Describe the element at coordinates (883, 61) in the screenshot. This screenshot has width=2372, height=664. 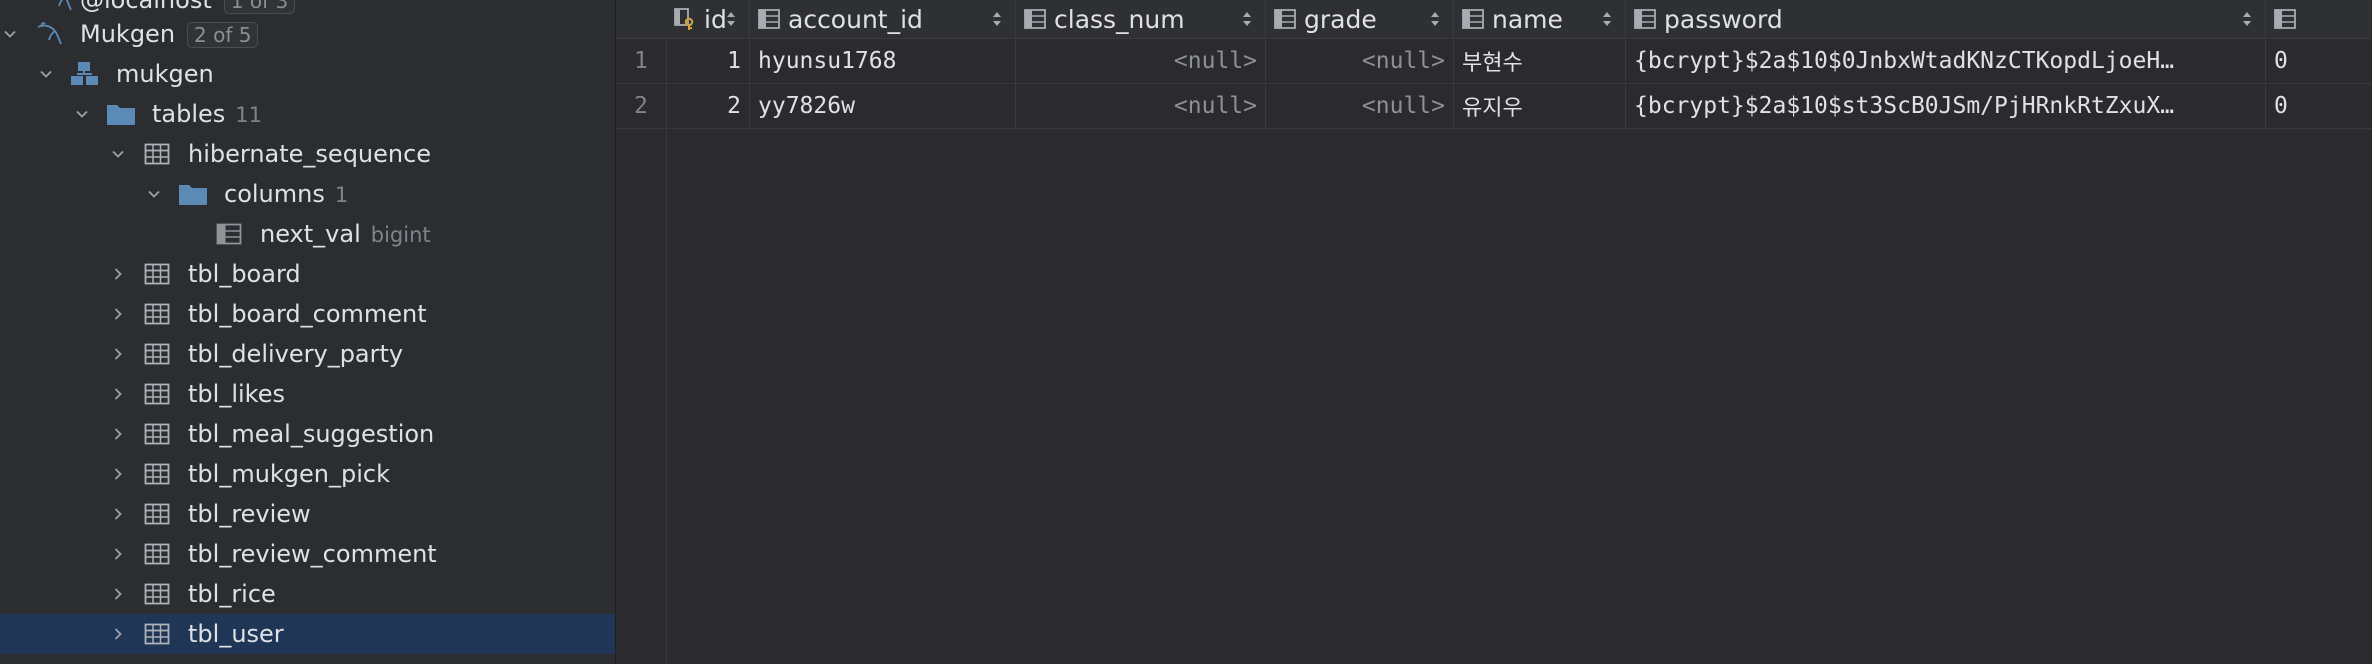
I see `cell-account-id: hyunsu1768` at that location.